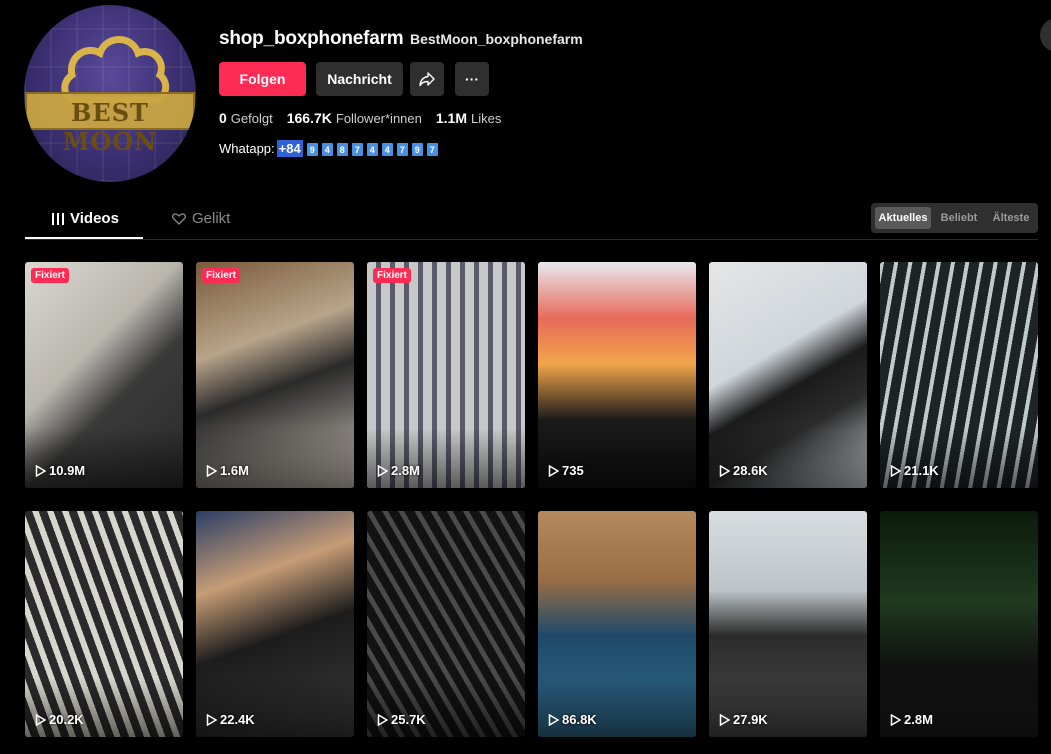  I want to click on view-count: 1.6M, so click(227, 470).